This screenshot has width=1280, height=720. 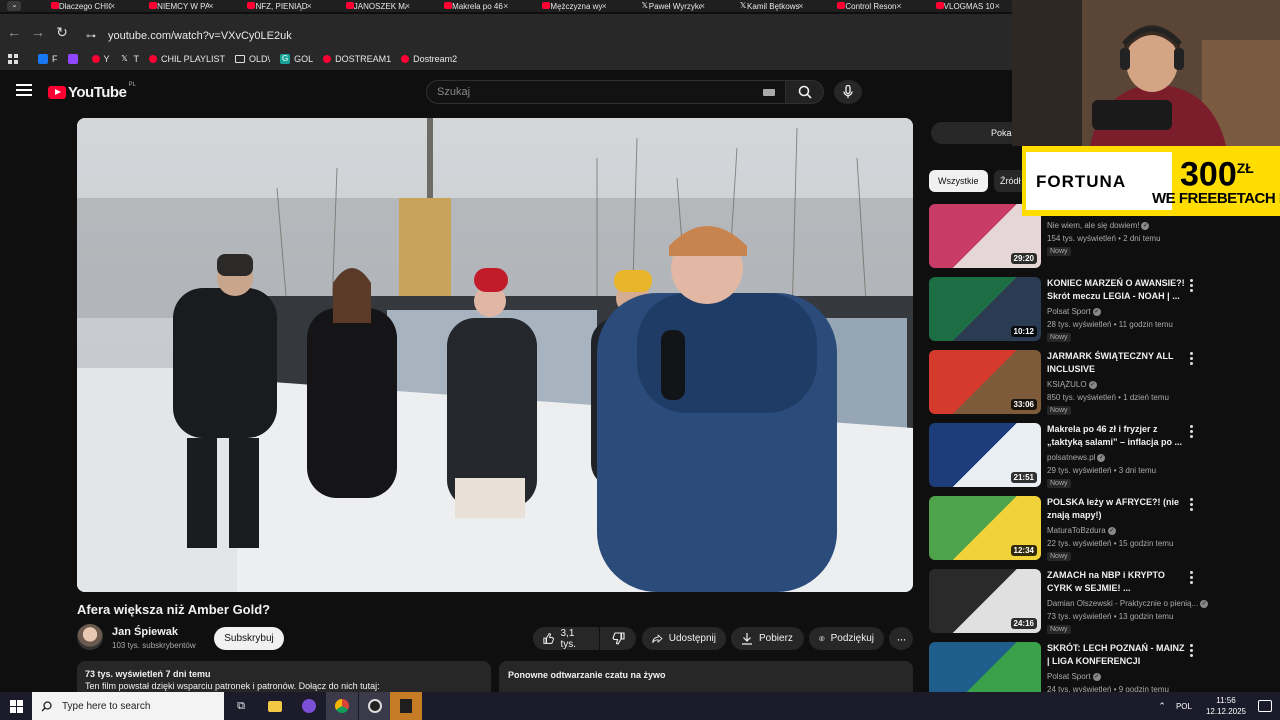 I want to click on chrome-button, so click(x=342, y=706).